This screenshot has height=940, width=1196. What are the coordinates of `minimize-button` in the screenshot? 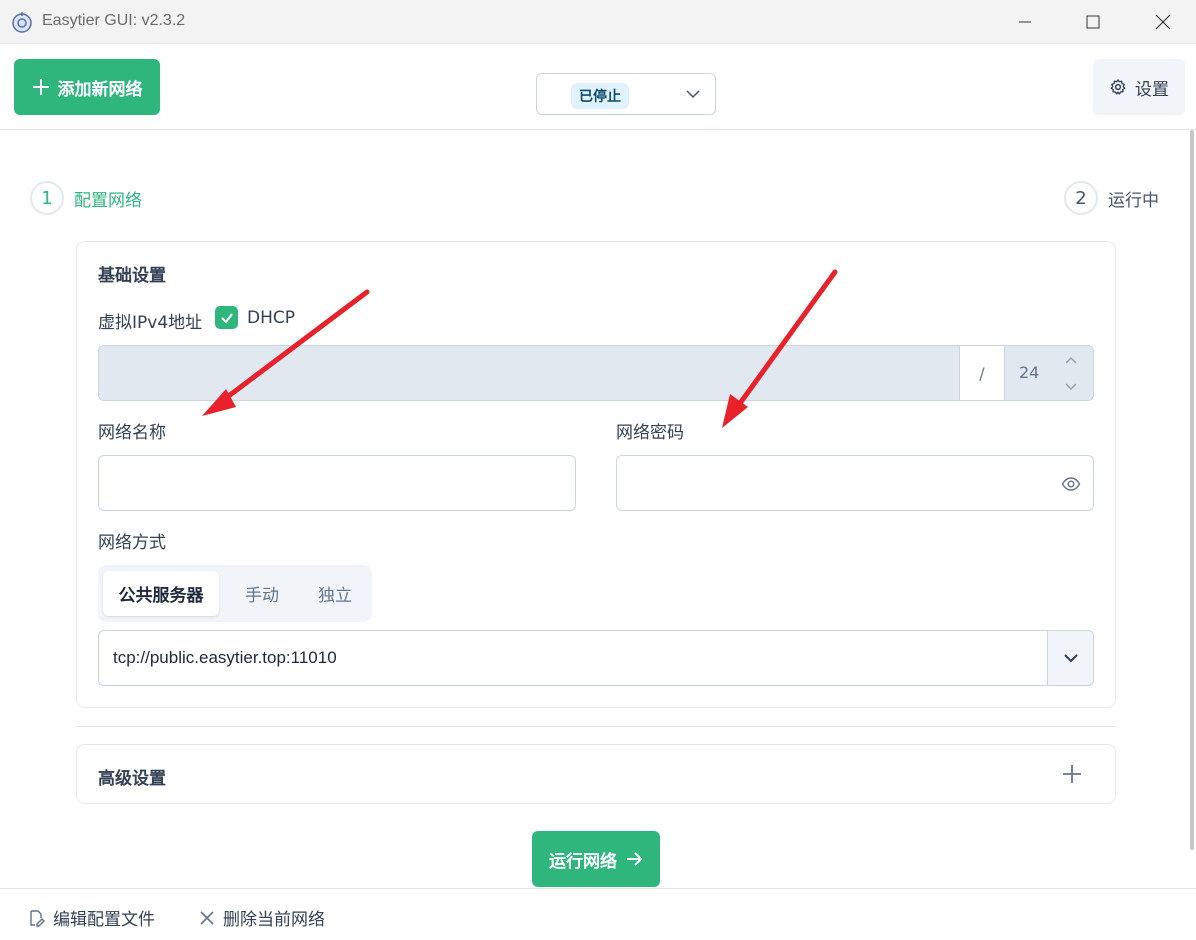 It's located at (1025, 22).